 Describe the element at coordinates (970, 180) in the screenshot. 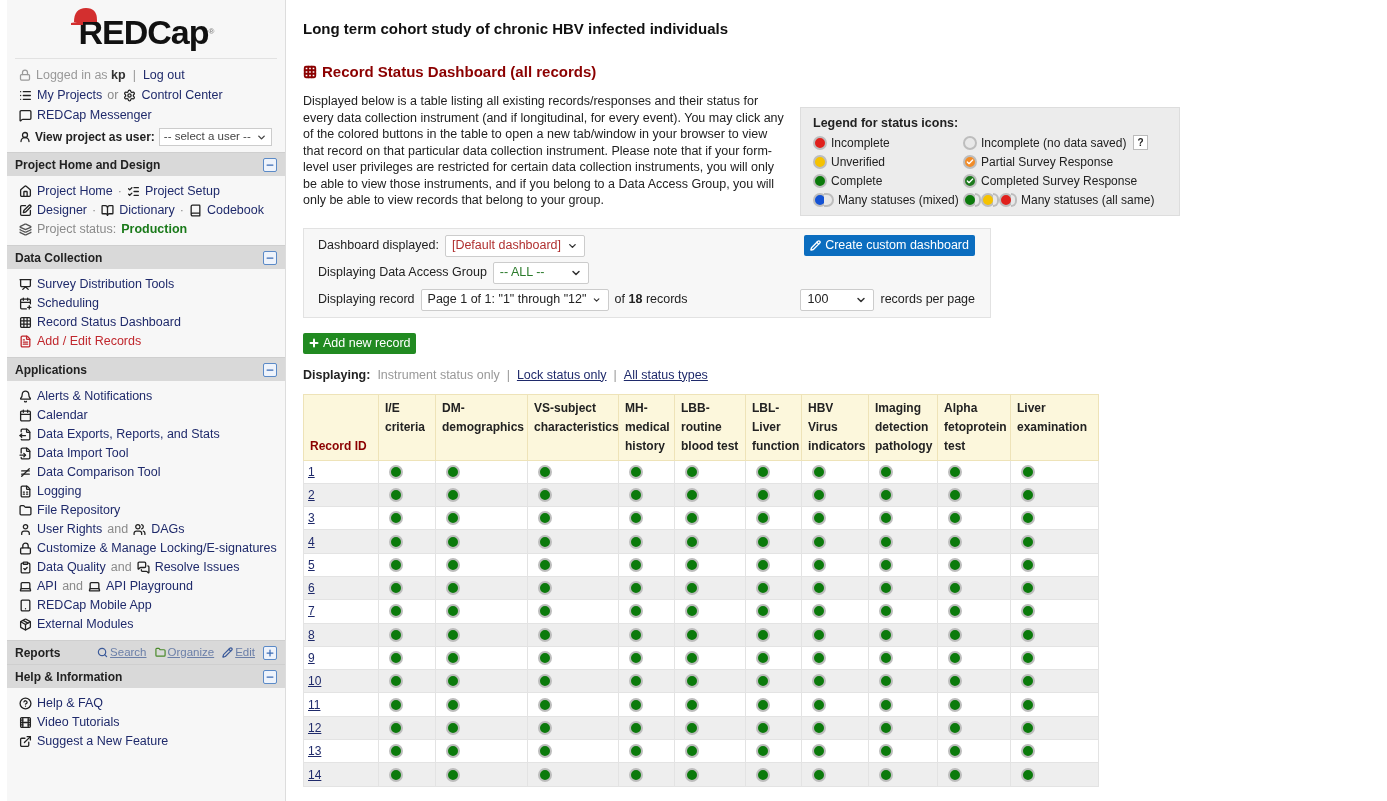

I see `survey-status-icon` at that location.